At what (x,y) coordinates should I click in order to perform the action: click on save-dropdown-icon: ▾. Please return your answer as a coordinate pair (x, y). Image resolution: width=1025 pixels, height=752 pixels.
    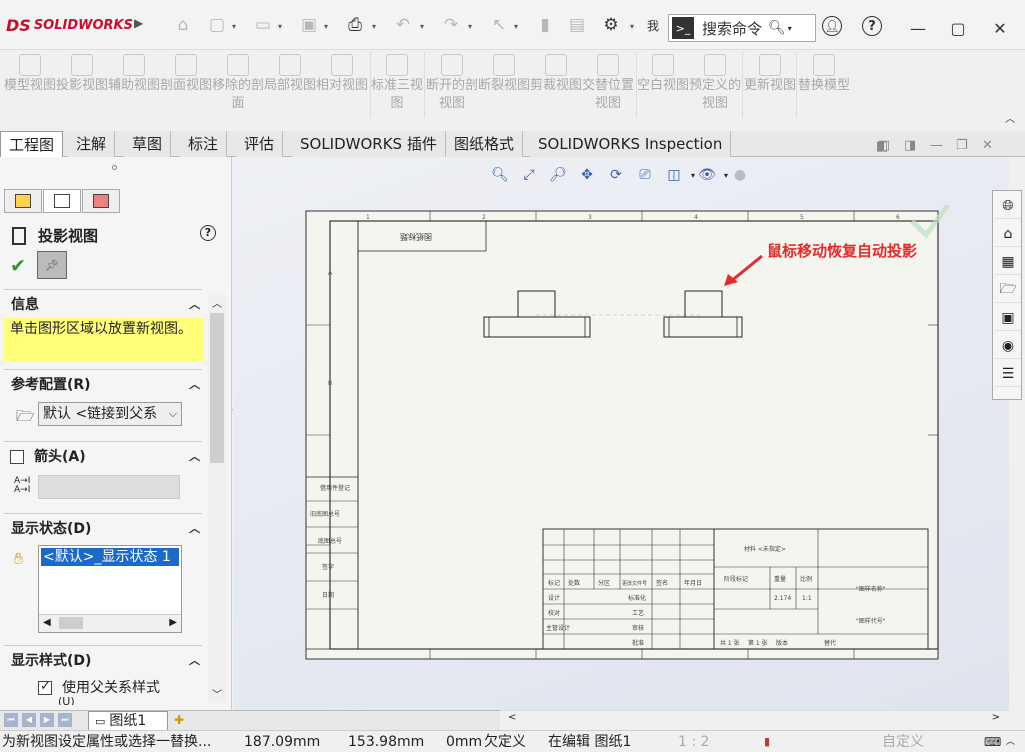
    Looking at the image, I should click on (326, 26).